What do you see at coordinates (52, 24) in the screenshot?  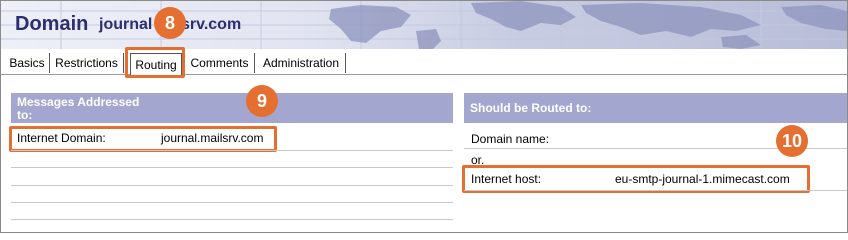 I see `page-title: Domain` at bounding box center [52, 24].